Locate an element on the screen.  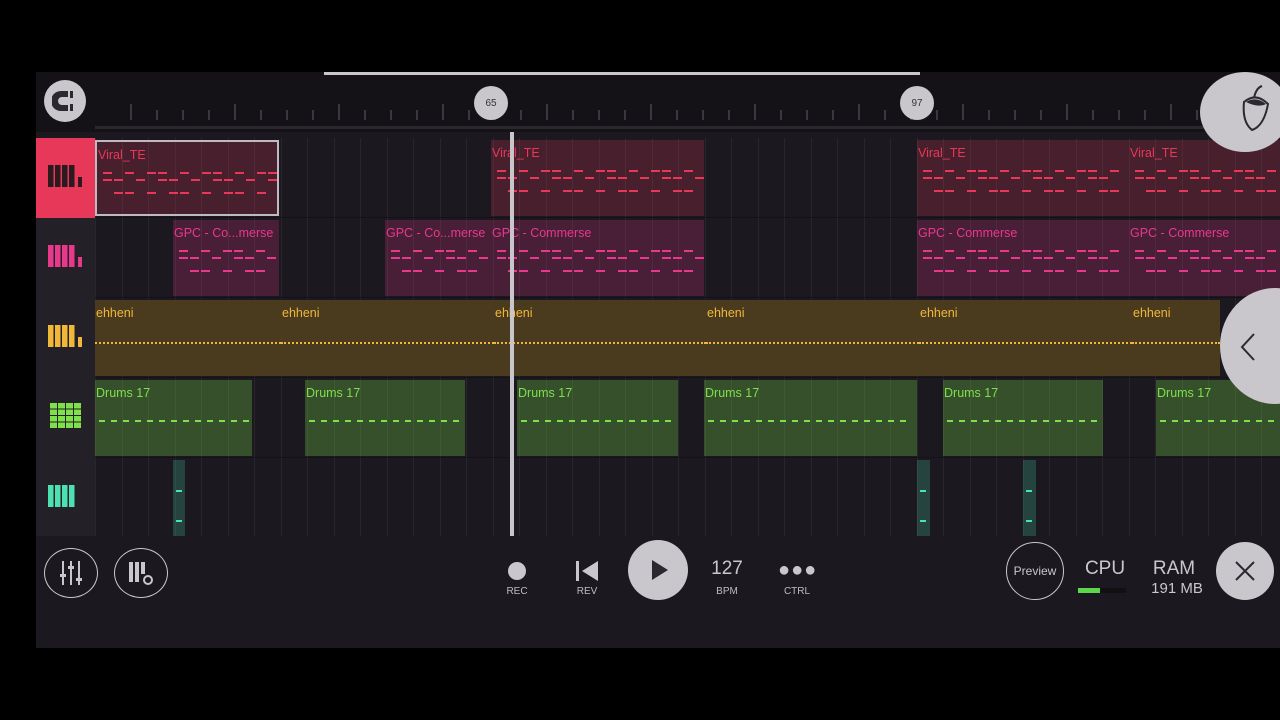
track-lane: Viral_TE Viral_TE Viral_TE Viral_TE is located at coordinates (658, 178).